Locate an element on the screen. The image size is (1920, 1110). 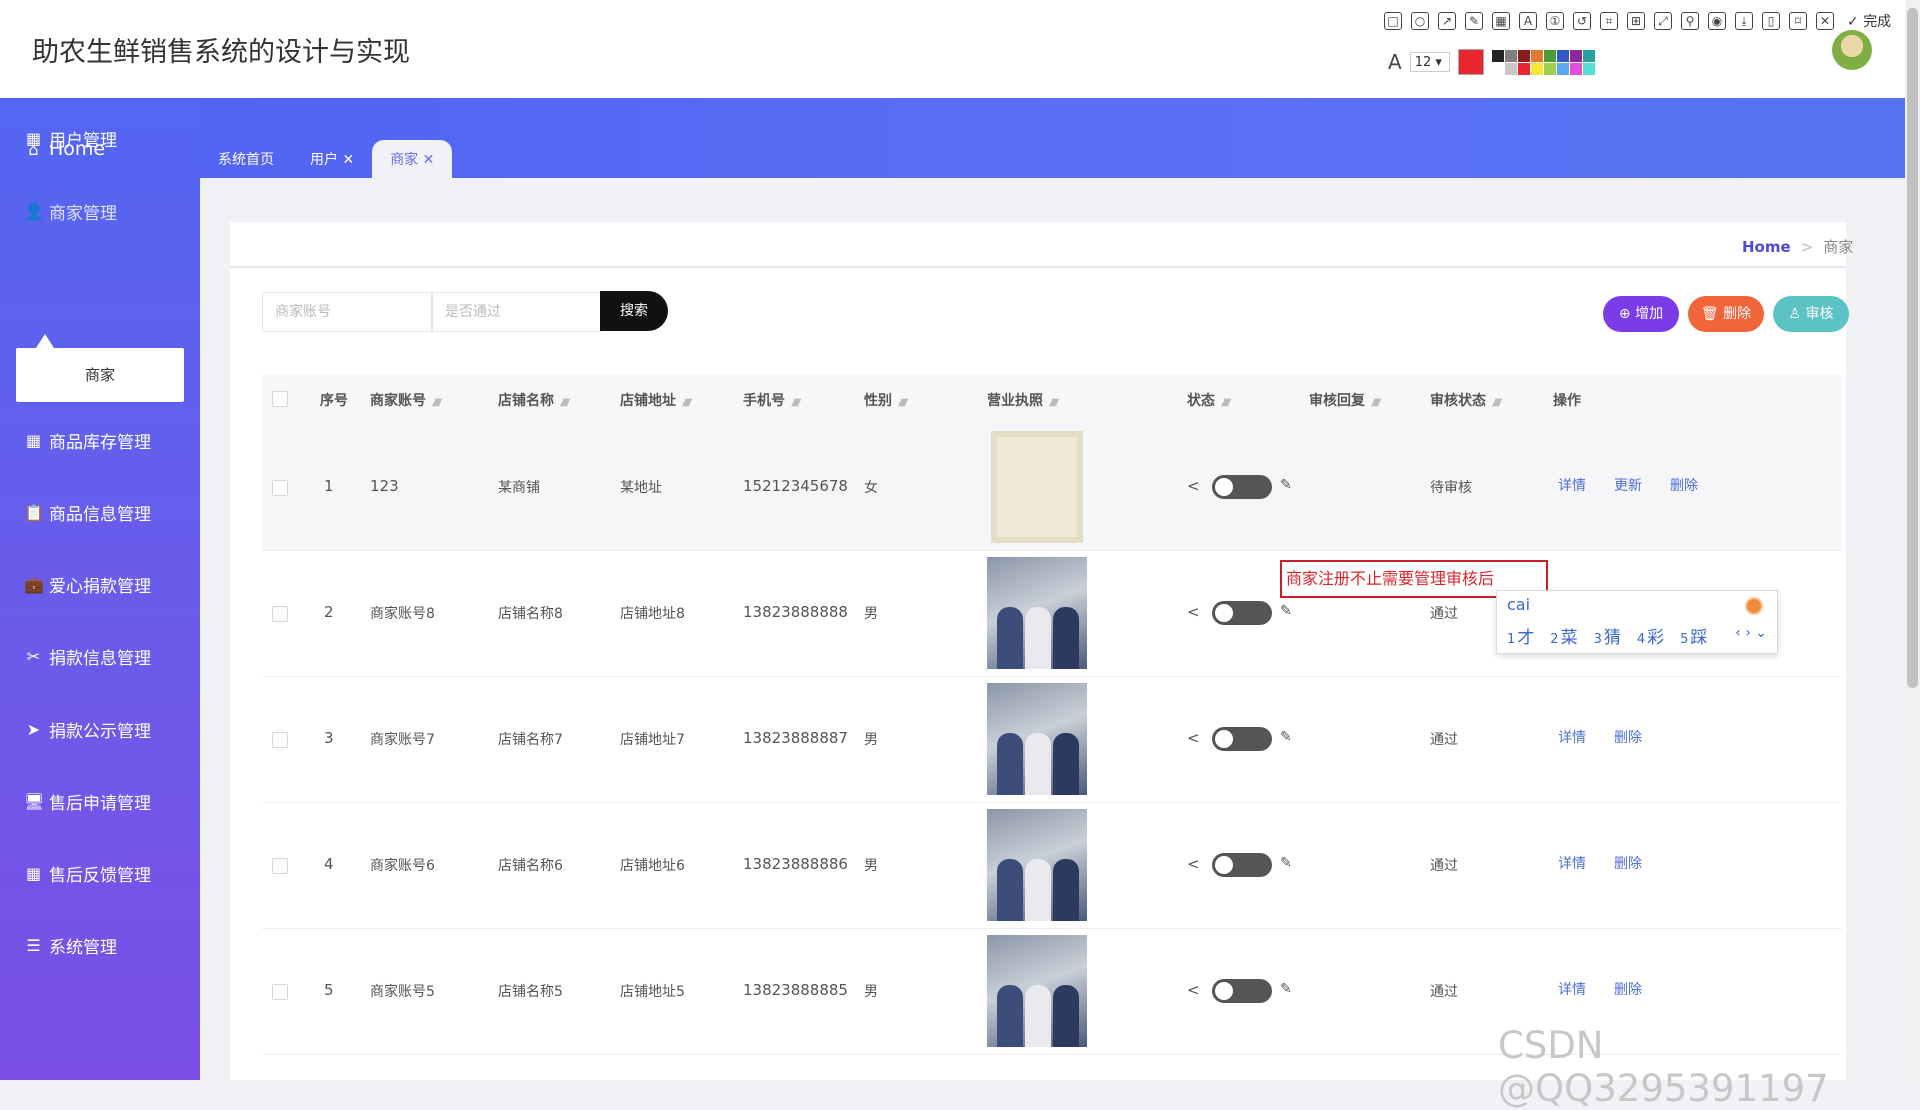
record-icon: ◉ is located at coordinates (1717, 21).